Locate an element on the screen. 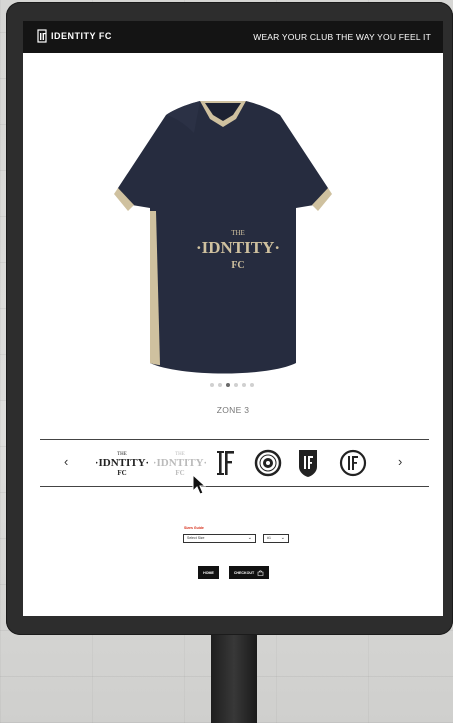  kiosk-post is located at coordinates (234, 678).